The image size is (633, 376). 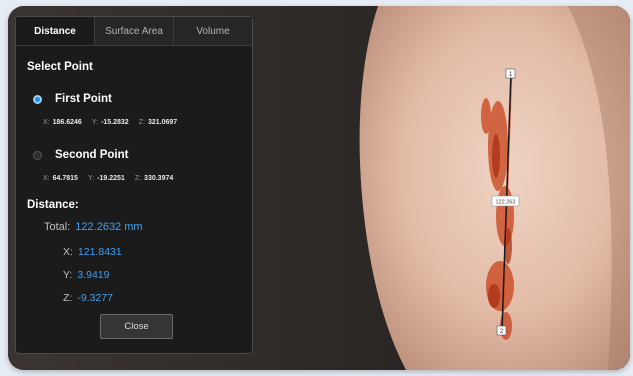 What do you see at coordinates (109, 227) in the screenshot?
I see `distance-total-value: 122.2632 mm` at bounding box center [109, 227].